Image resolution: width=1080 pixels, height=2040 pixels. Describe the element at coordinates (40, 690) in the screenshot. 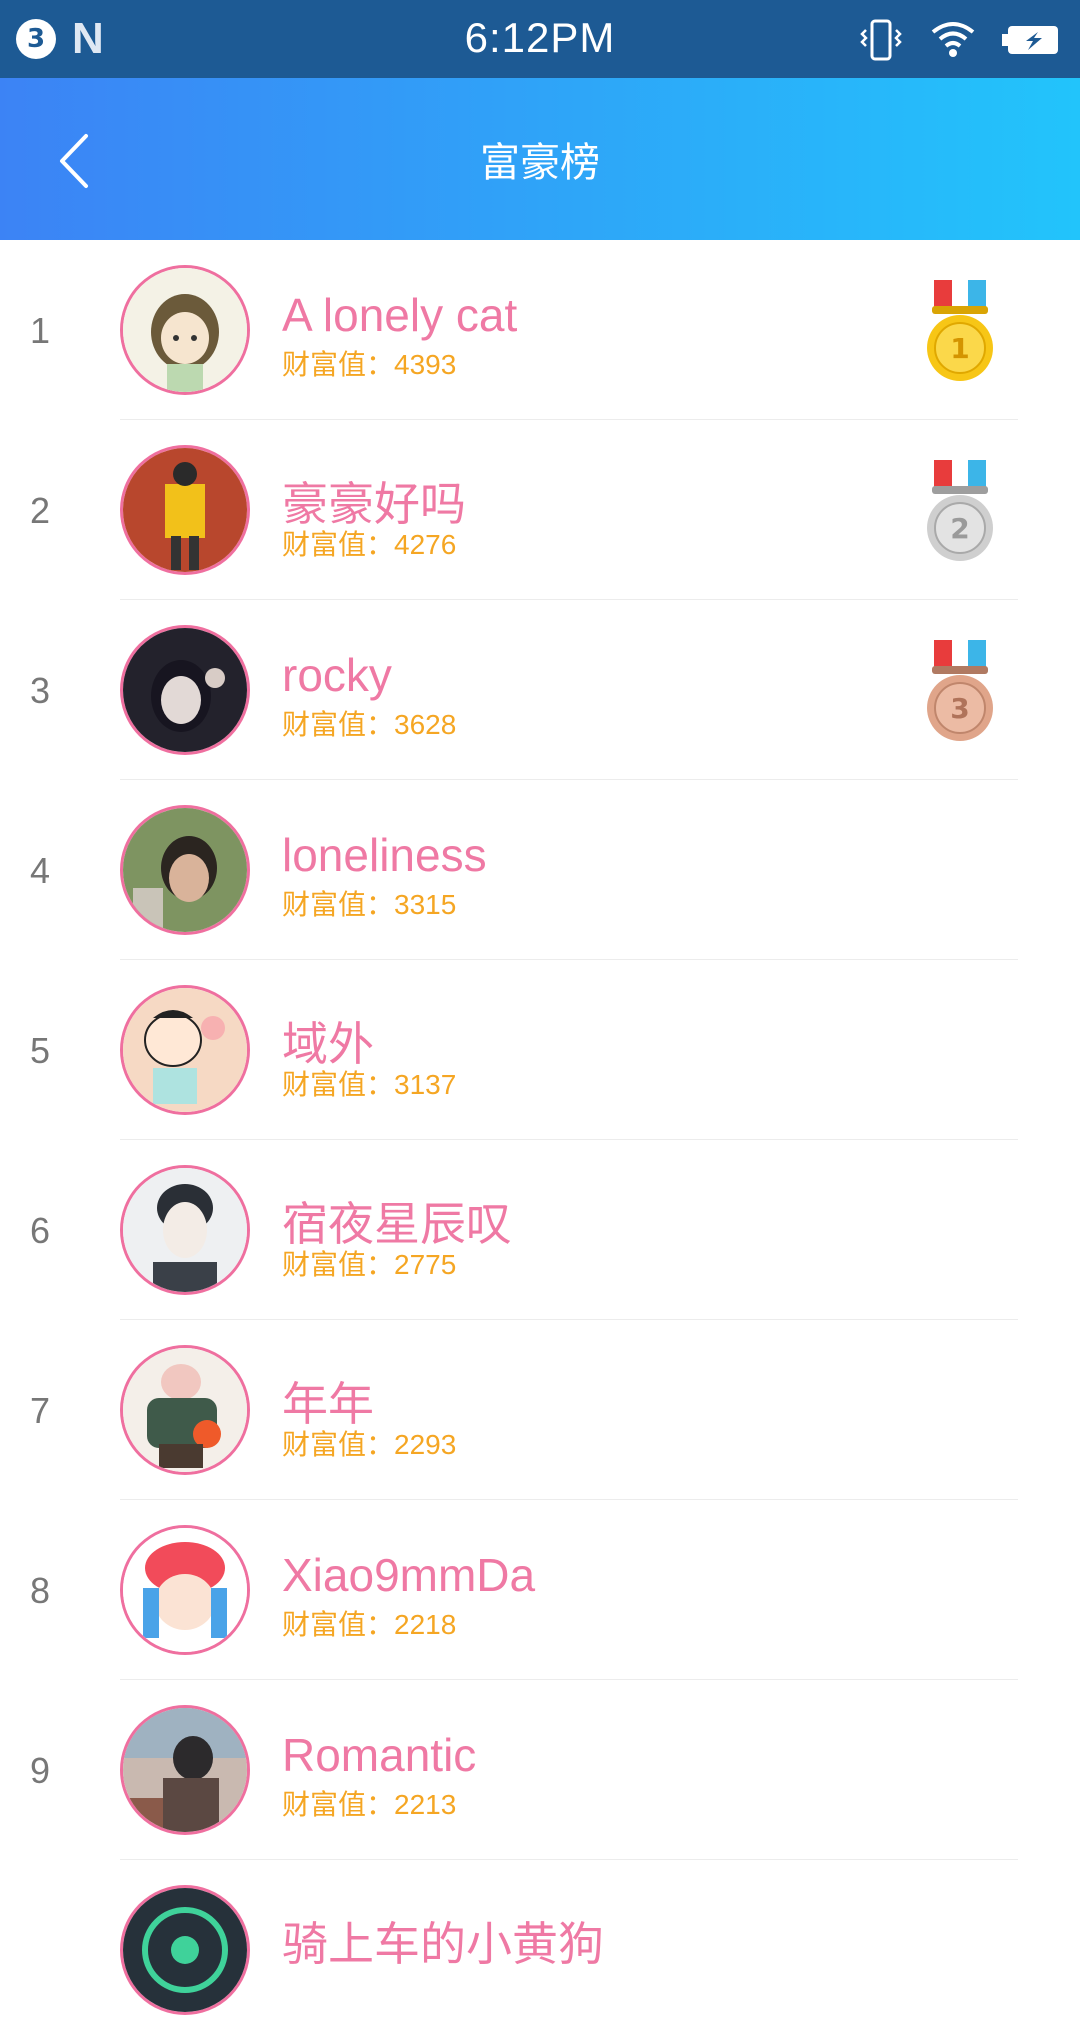

I see `rank-number: 3` at that location.